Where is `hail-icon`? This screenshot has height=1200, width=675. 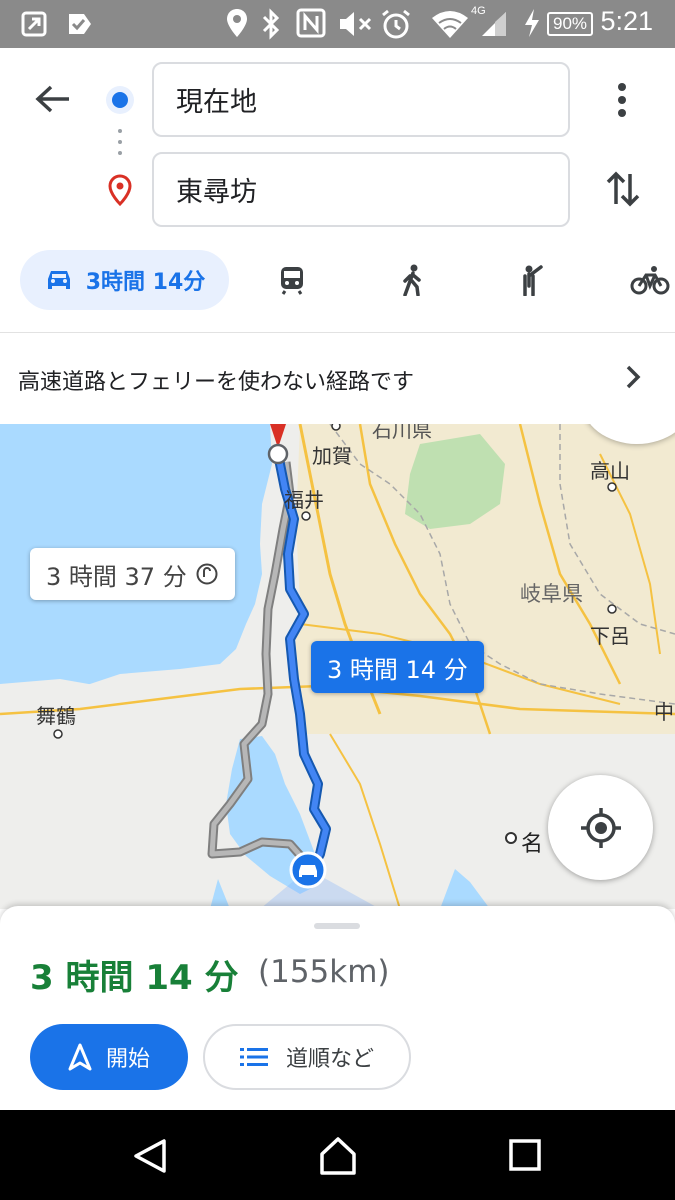 hail-icon is located at coordinates (533, 280).